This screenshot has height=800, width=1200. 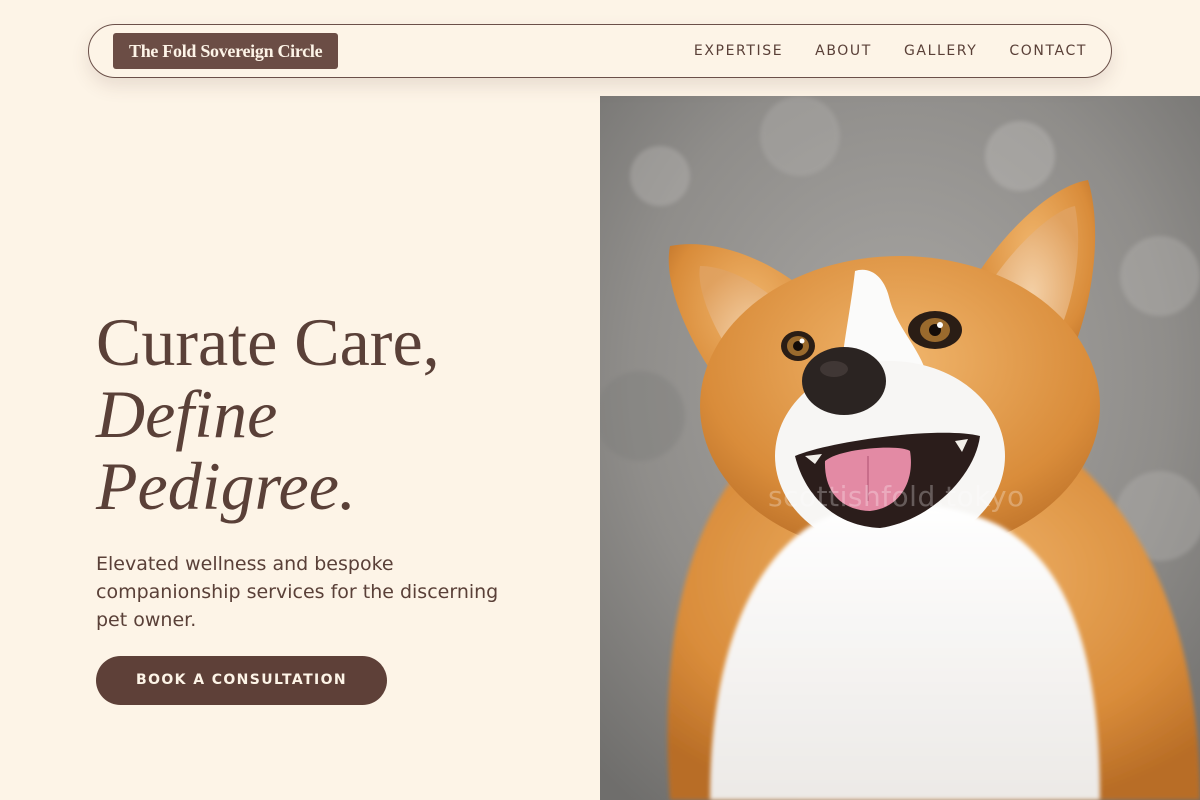 I want to click on nav-link-about: ABOUT, so click(x=843, y=51).